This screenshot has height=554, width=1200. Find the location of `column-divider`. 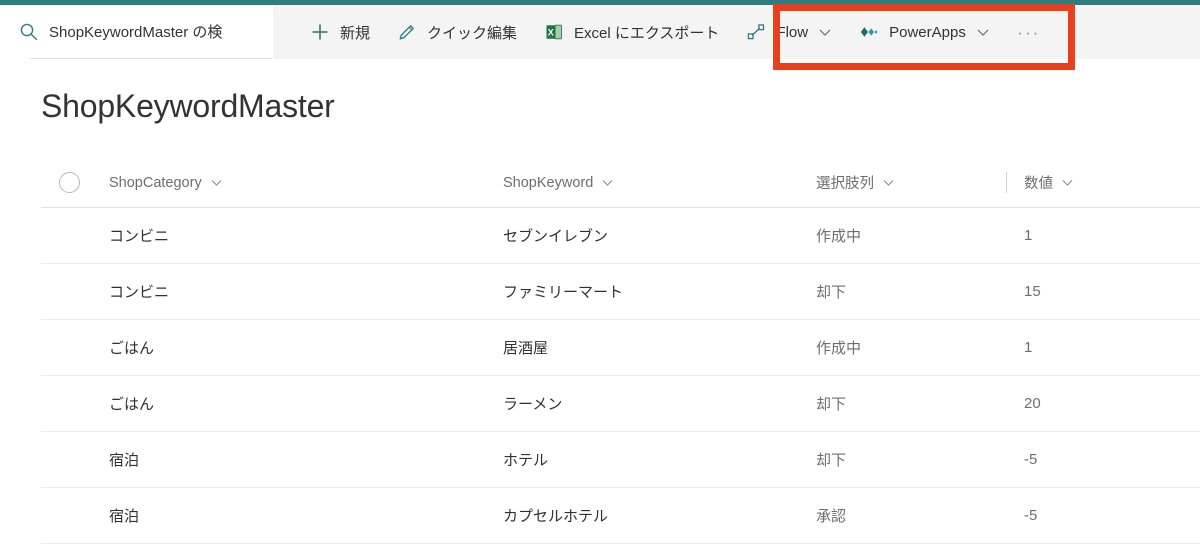

column-divider is located at coordinates (1006, 182).